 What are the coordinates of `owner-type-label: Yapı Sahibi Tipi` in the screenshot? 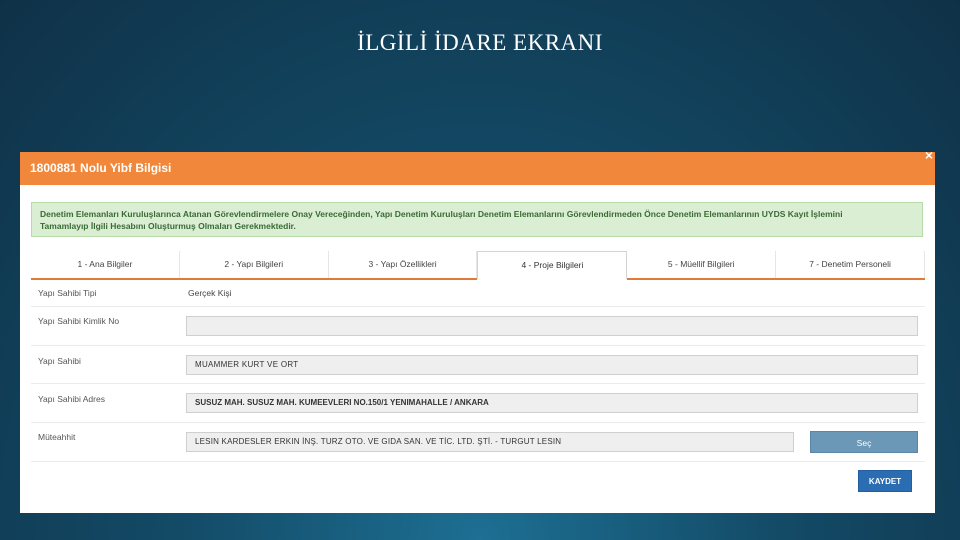 It's located at (67, 293).